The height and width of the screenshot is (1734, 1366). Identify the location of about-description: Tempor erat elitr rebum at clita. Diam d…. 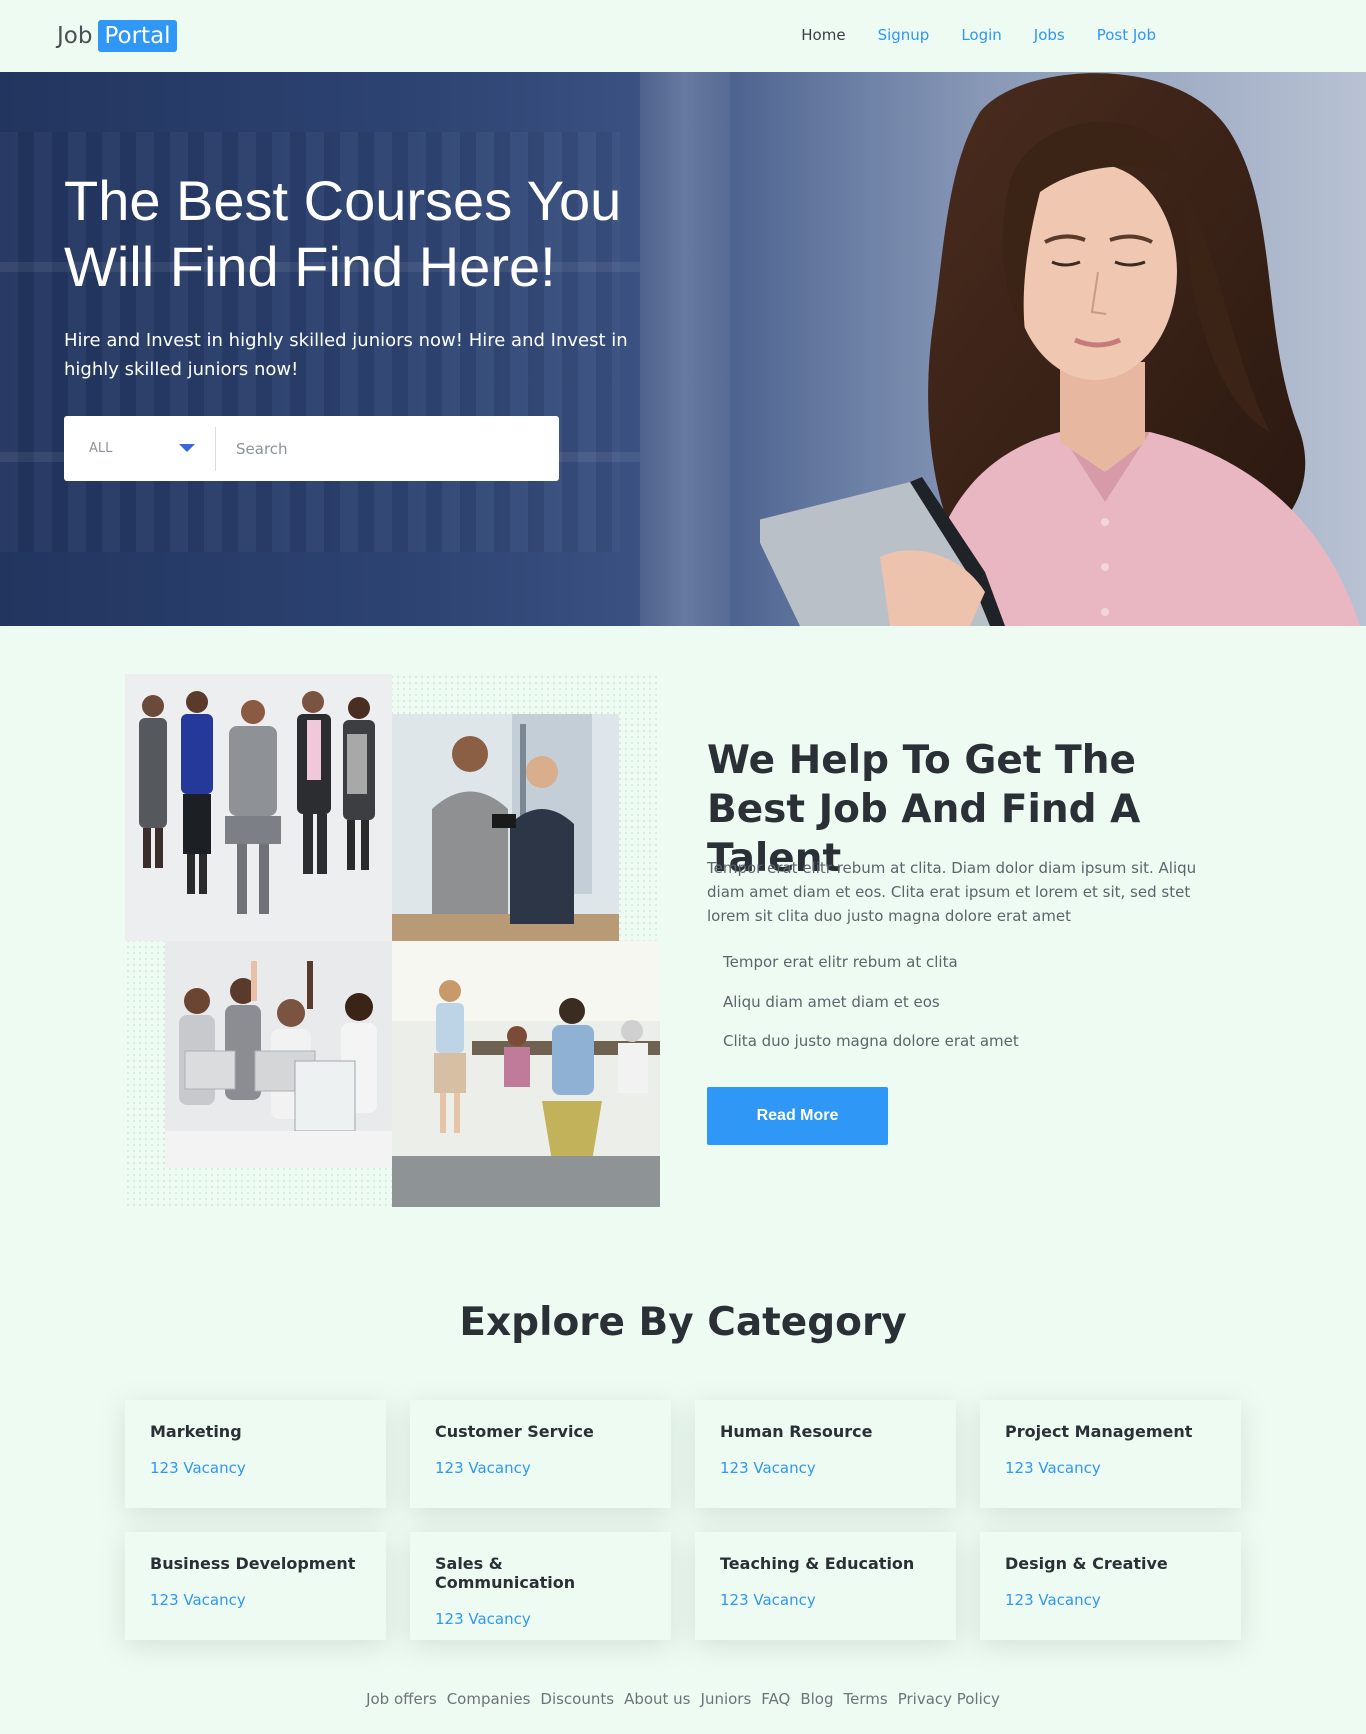
(952, 892).